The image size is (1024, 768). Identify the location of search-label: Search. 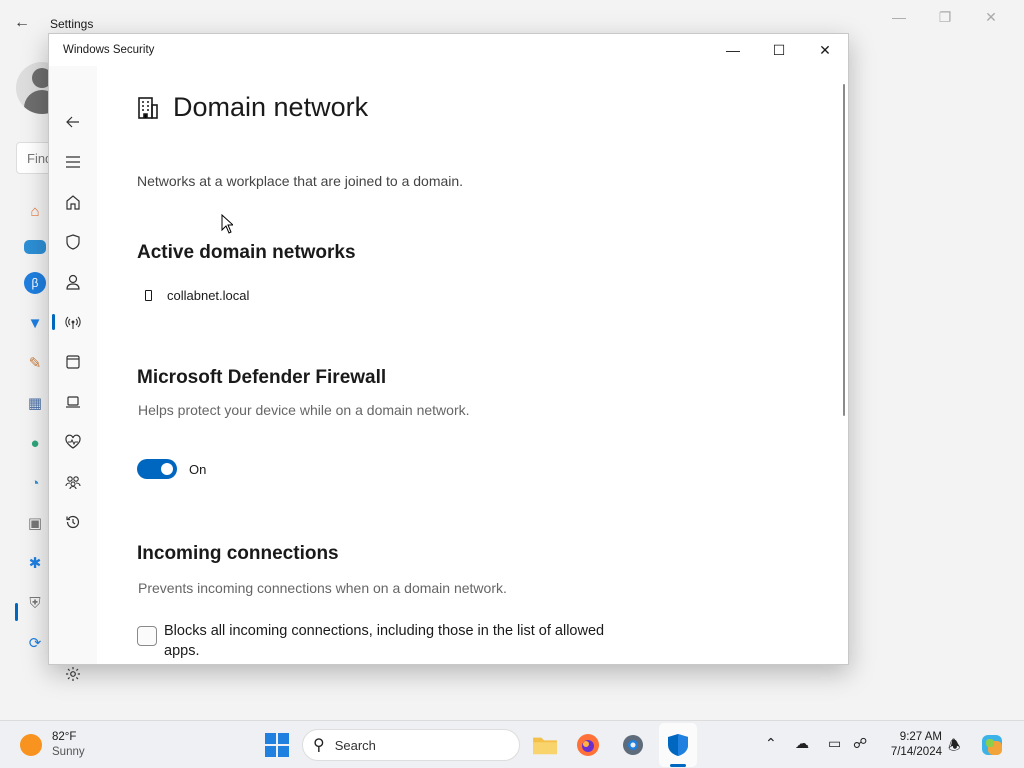
(355, 745).